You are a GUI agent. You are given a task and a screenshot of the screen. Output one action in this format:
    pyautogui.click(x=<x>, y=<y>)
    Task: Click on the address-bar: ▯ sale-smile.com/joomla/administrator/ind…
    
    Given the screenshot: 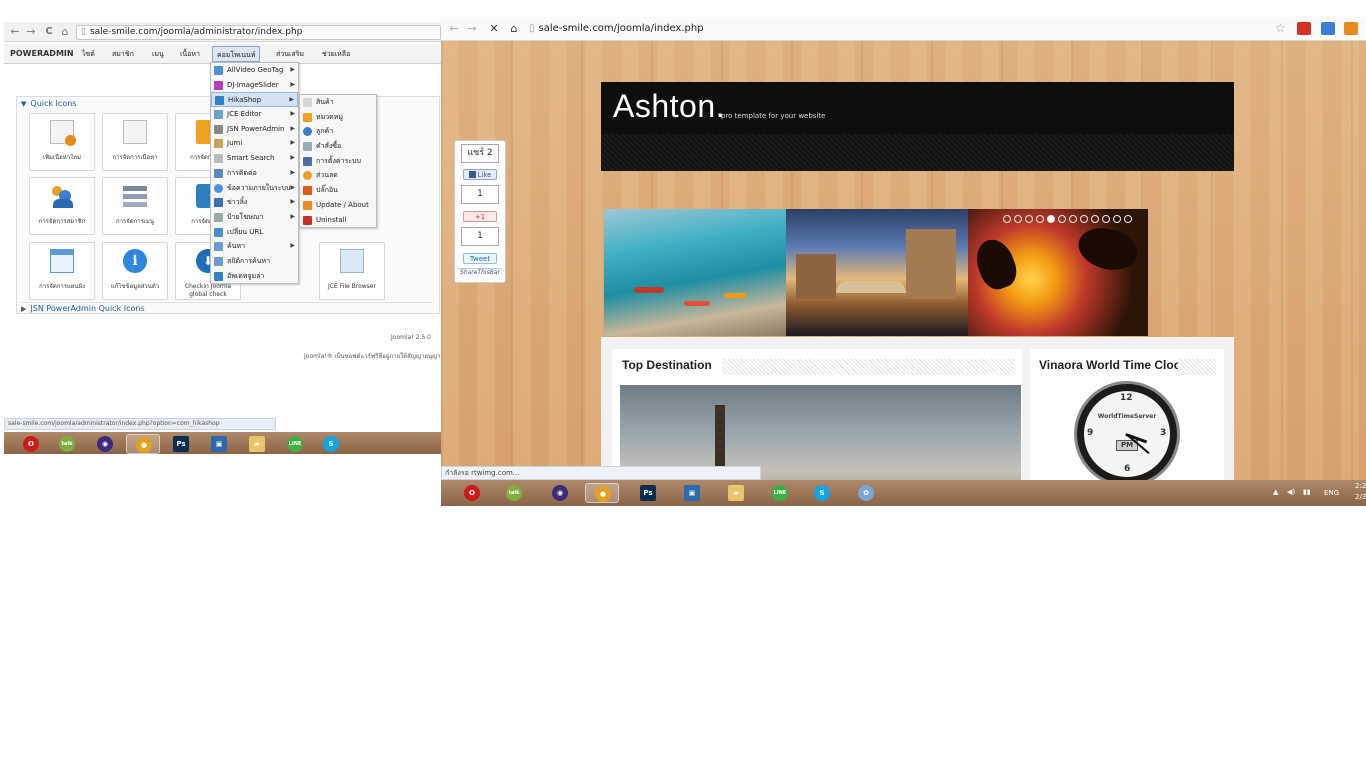 What is the action you would take?
    pyautogui.click(x=258, y=32)
    